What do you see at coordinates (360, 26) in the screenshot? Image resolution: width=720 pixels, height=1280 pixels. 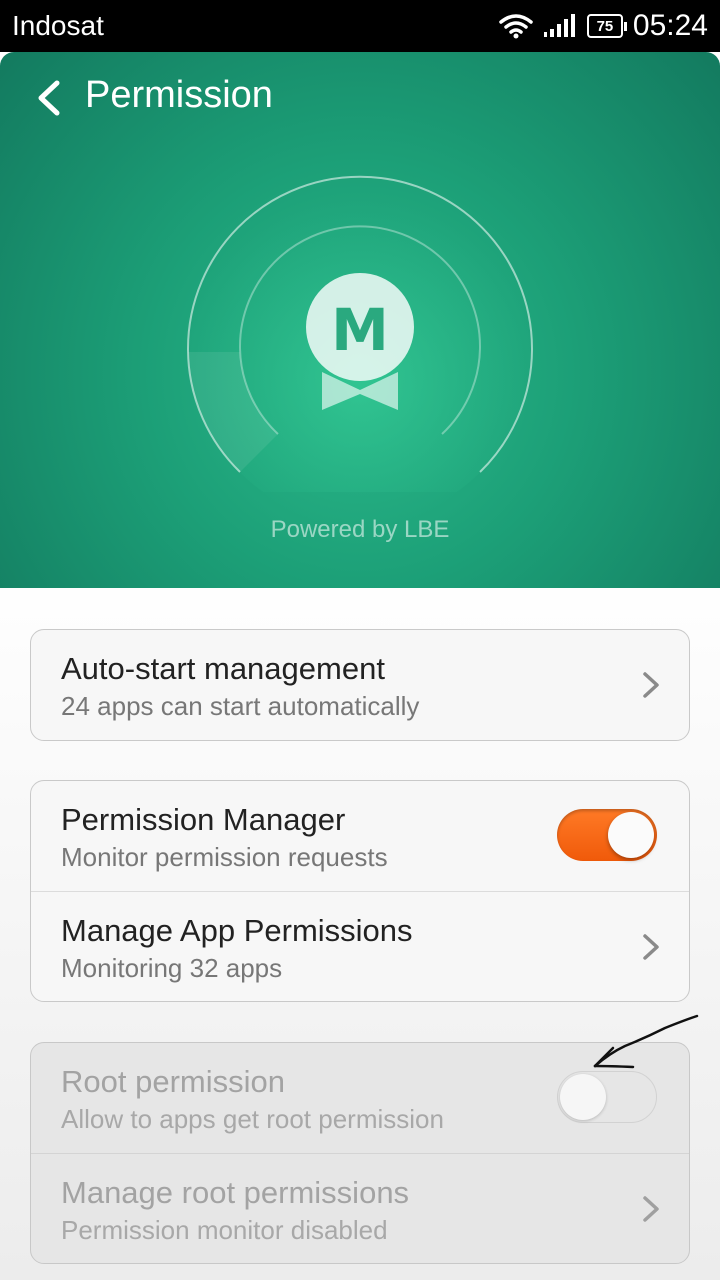 I see `status-bar: Indosat 75 05:24` at bounding box center [360, 26].